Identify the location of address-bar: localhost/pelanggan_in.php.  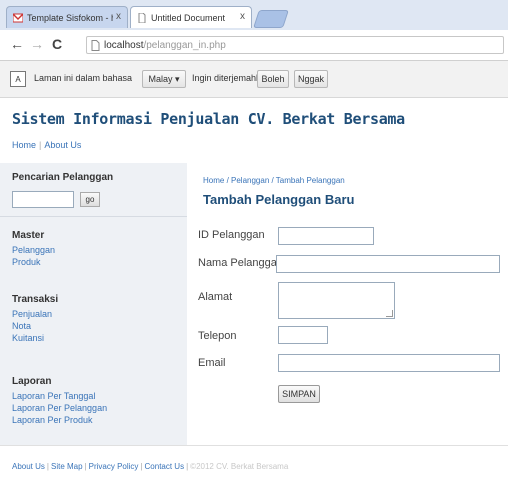
(295, 45).